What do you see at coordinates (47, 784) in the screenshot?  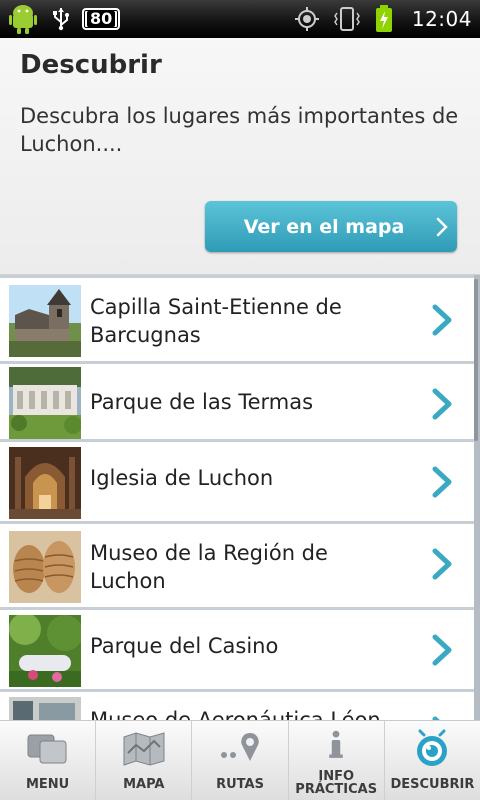 I see `tab-label: MENU` at bounding box center [47, 784].